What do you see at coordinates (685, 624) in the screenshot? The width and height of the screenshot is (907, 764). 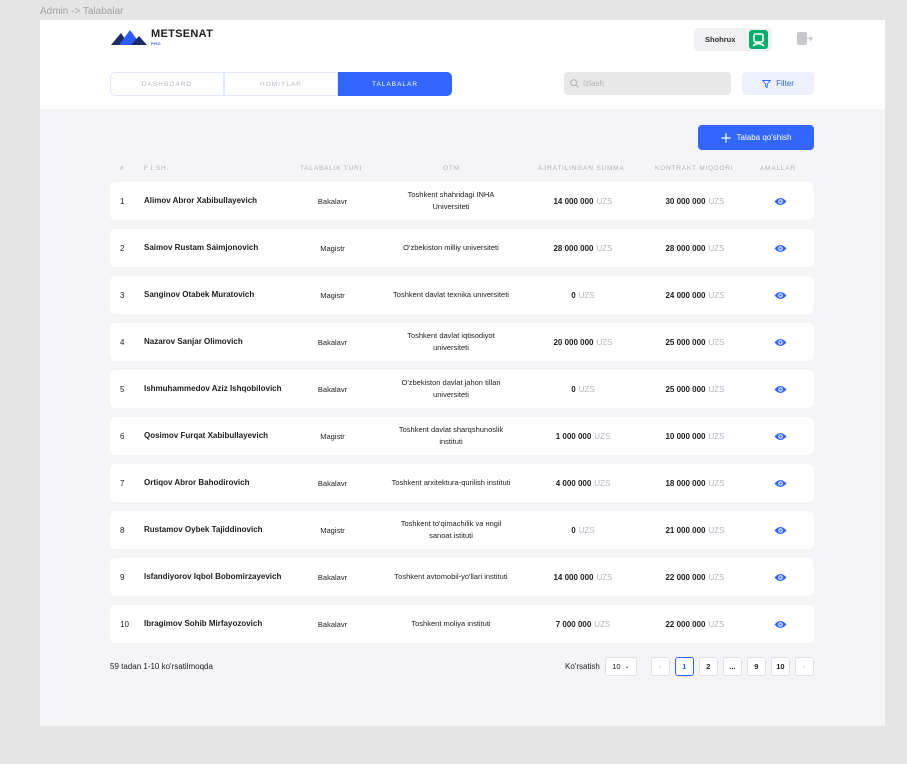 I see `contract-value: 22 000 000` at bounding box center [685, 624].